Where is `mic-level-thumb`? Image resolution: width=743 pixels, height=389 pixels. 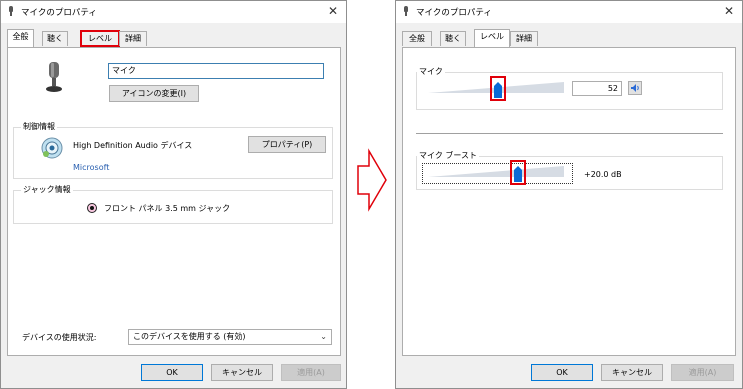
mic-level-thumb is located at coordinates (498, 90).